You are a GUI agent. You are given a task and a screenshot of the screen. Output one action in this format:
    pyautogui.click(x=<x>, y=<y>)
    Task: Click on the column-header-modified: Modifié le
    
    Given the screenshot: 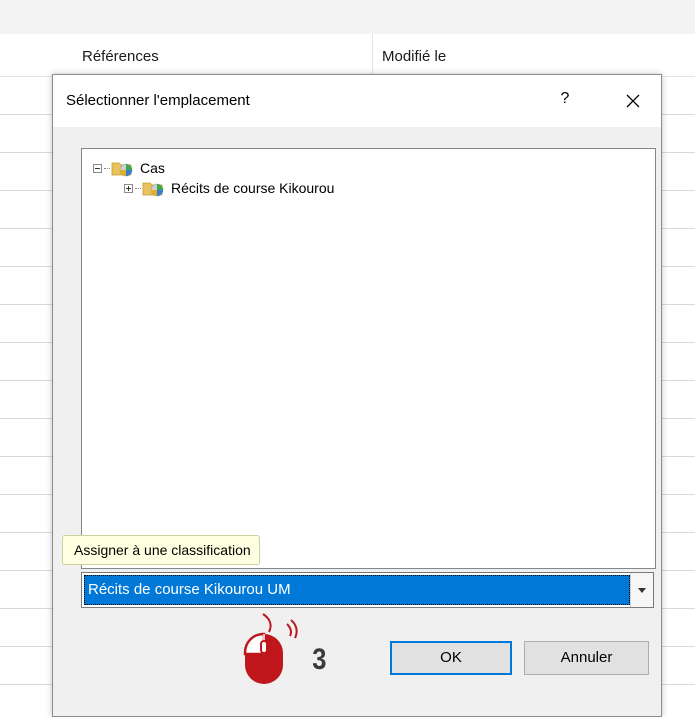 What is the action you would take?
    pyautogui.click(x=414, y=56)
    